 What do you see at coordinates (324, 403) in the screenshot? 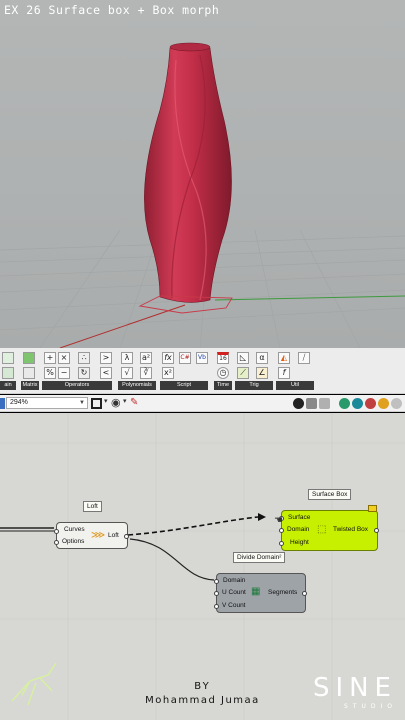
I see `preview-shaded-icon` at bounding box center [324, 403].